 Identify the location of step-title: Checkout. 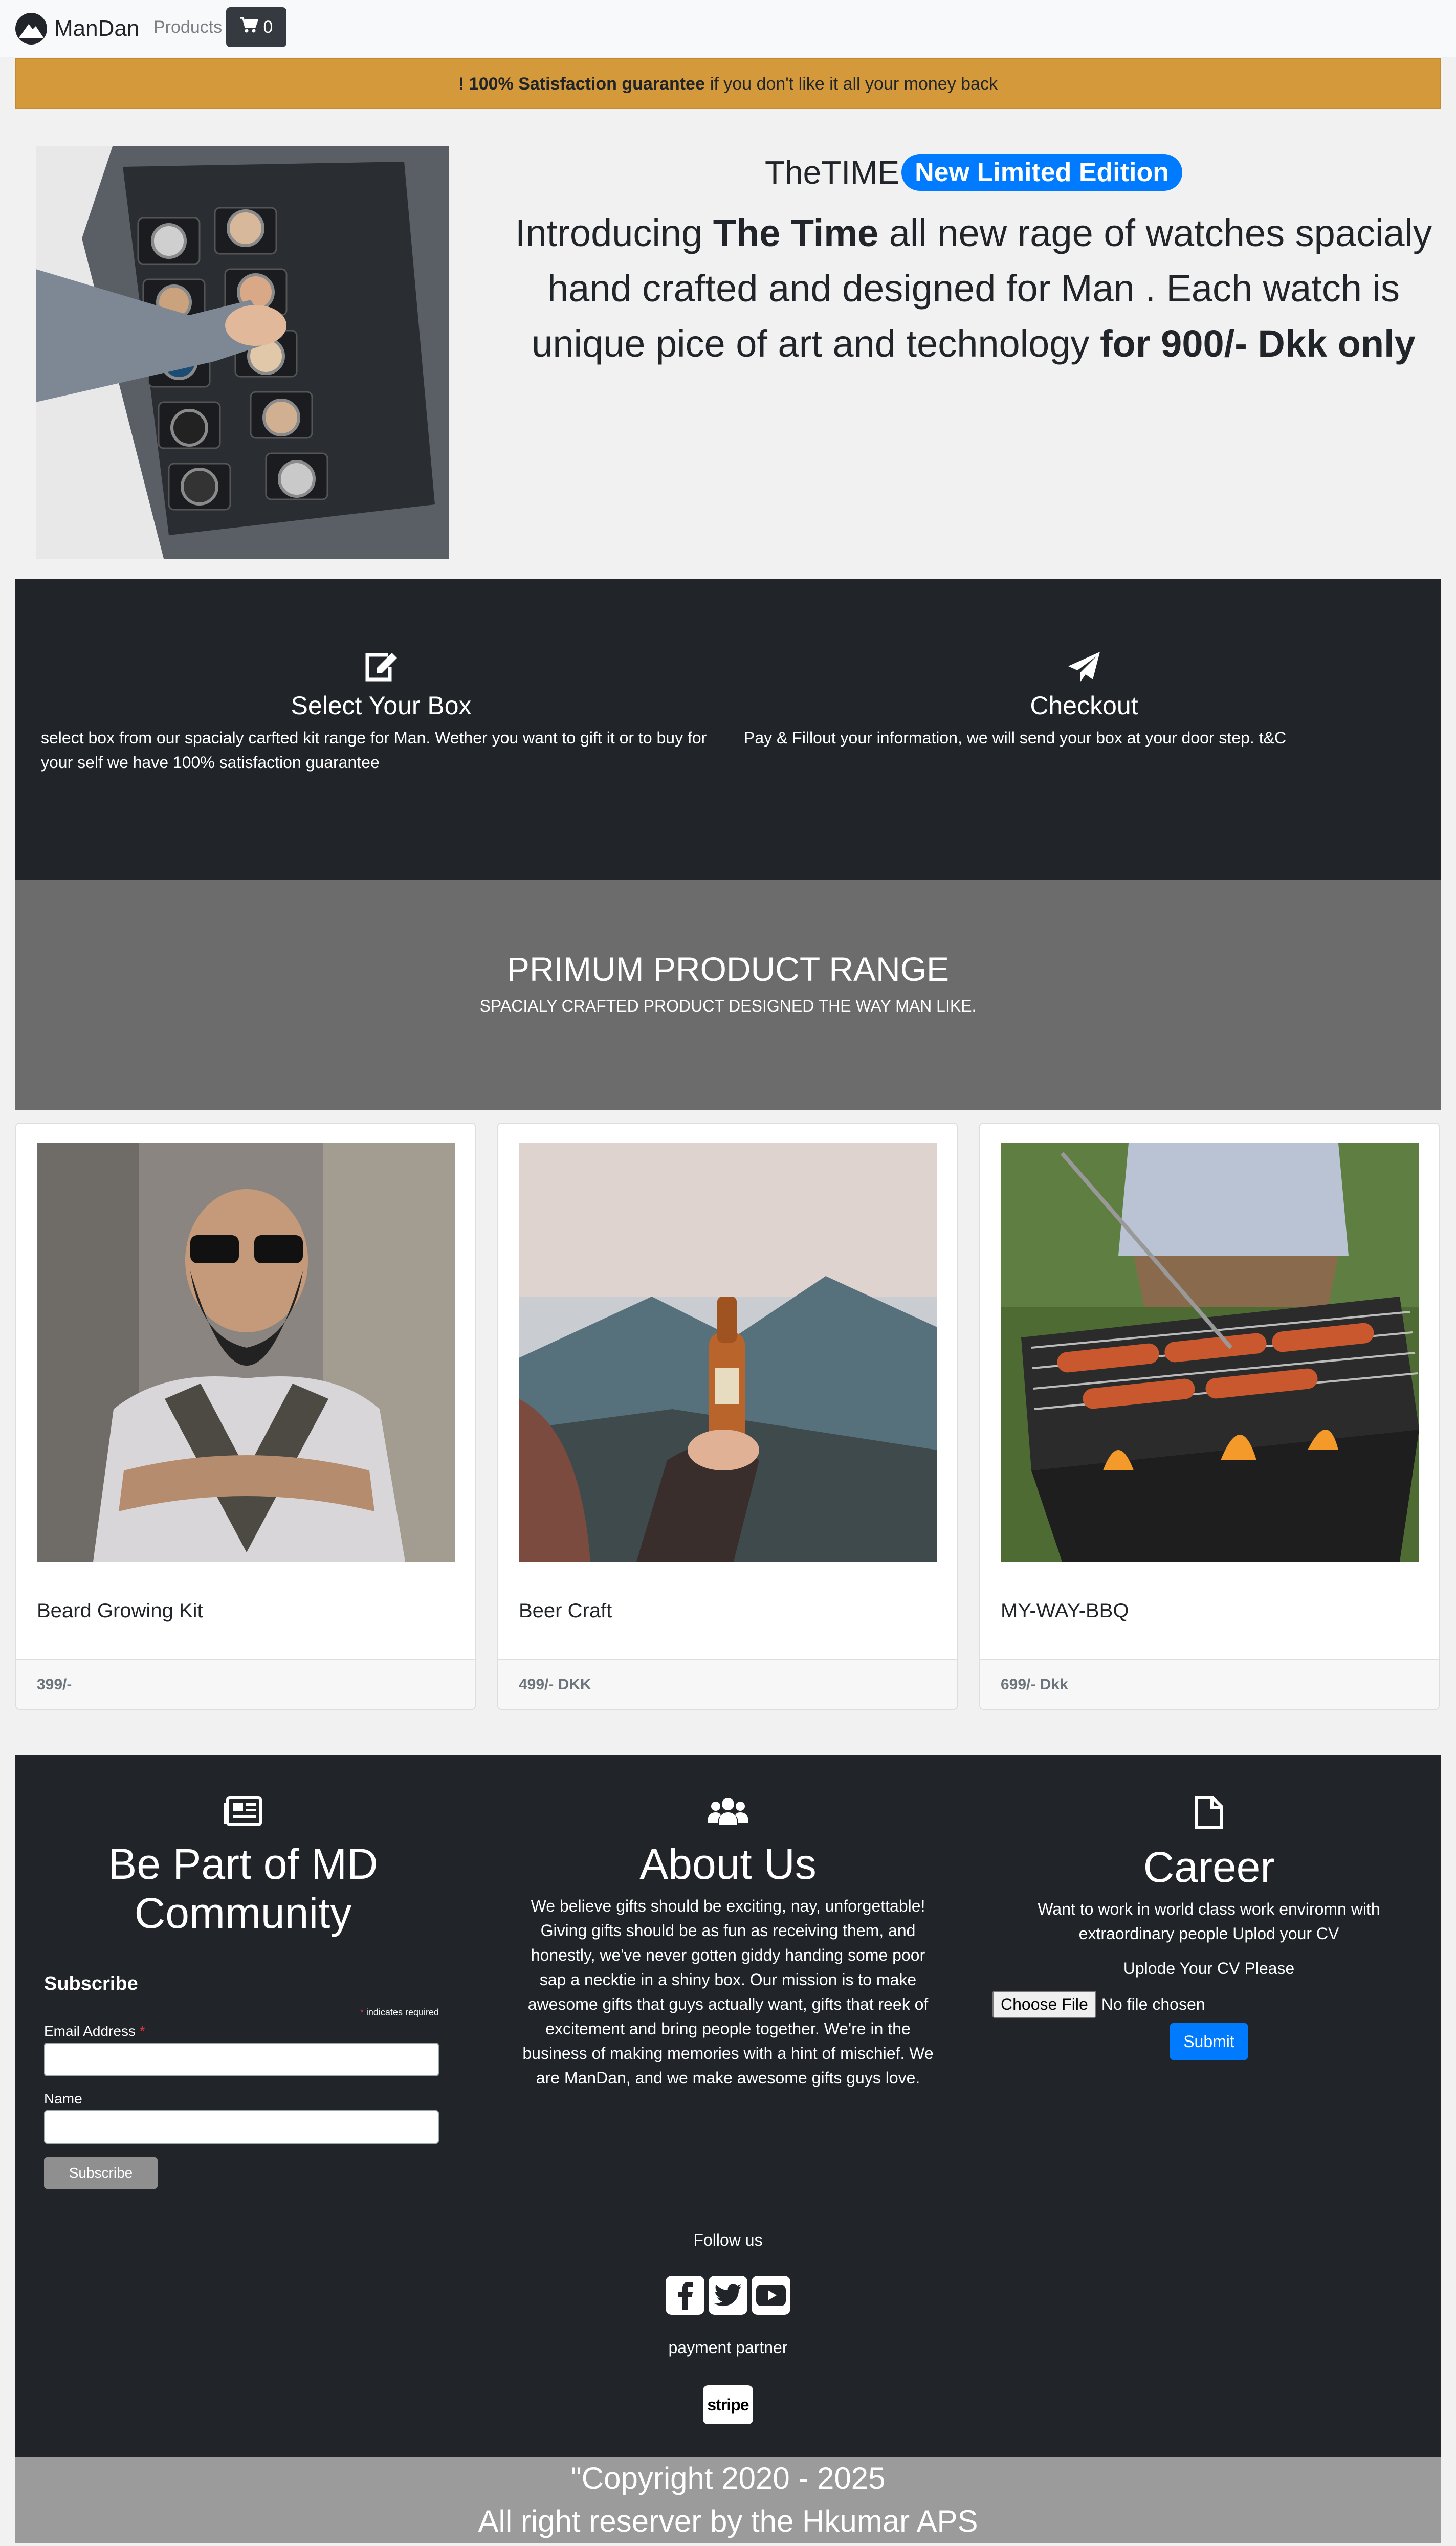
(1084, 705).